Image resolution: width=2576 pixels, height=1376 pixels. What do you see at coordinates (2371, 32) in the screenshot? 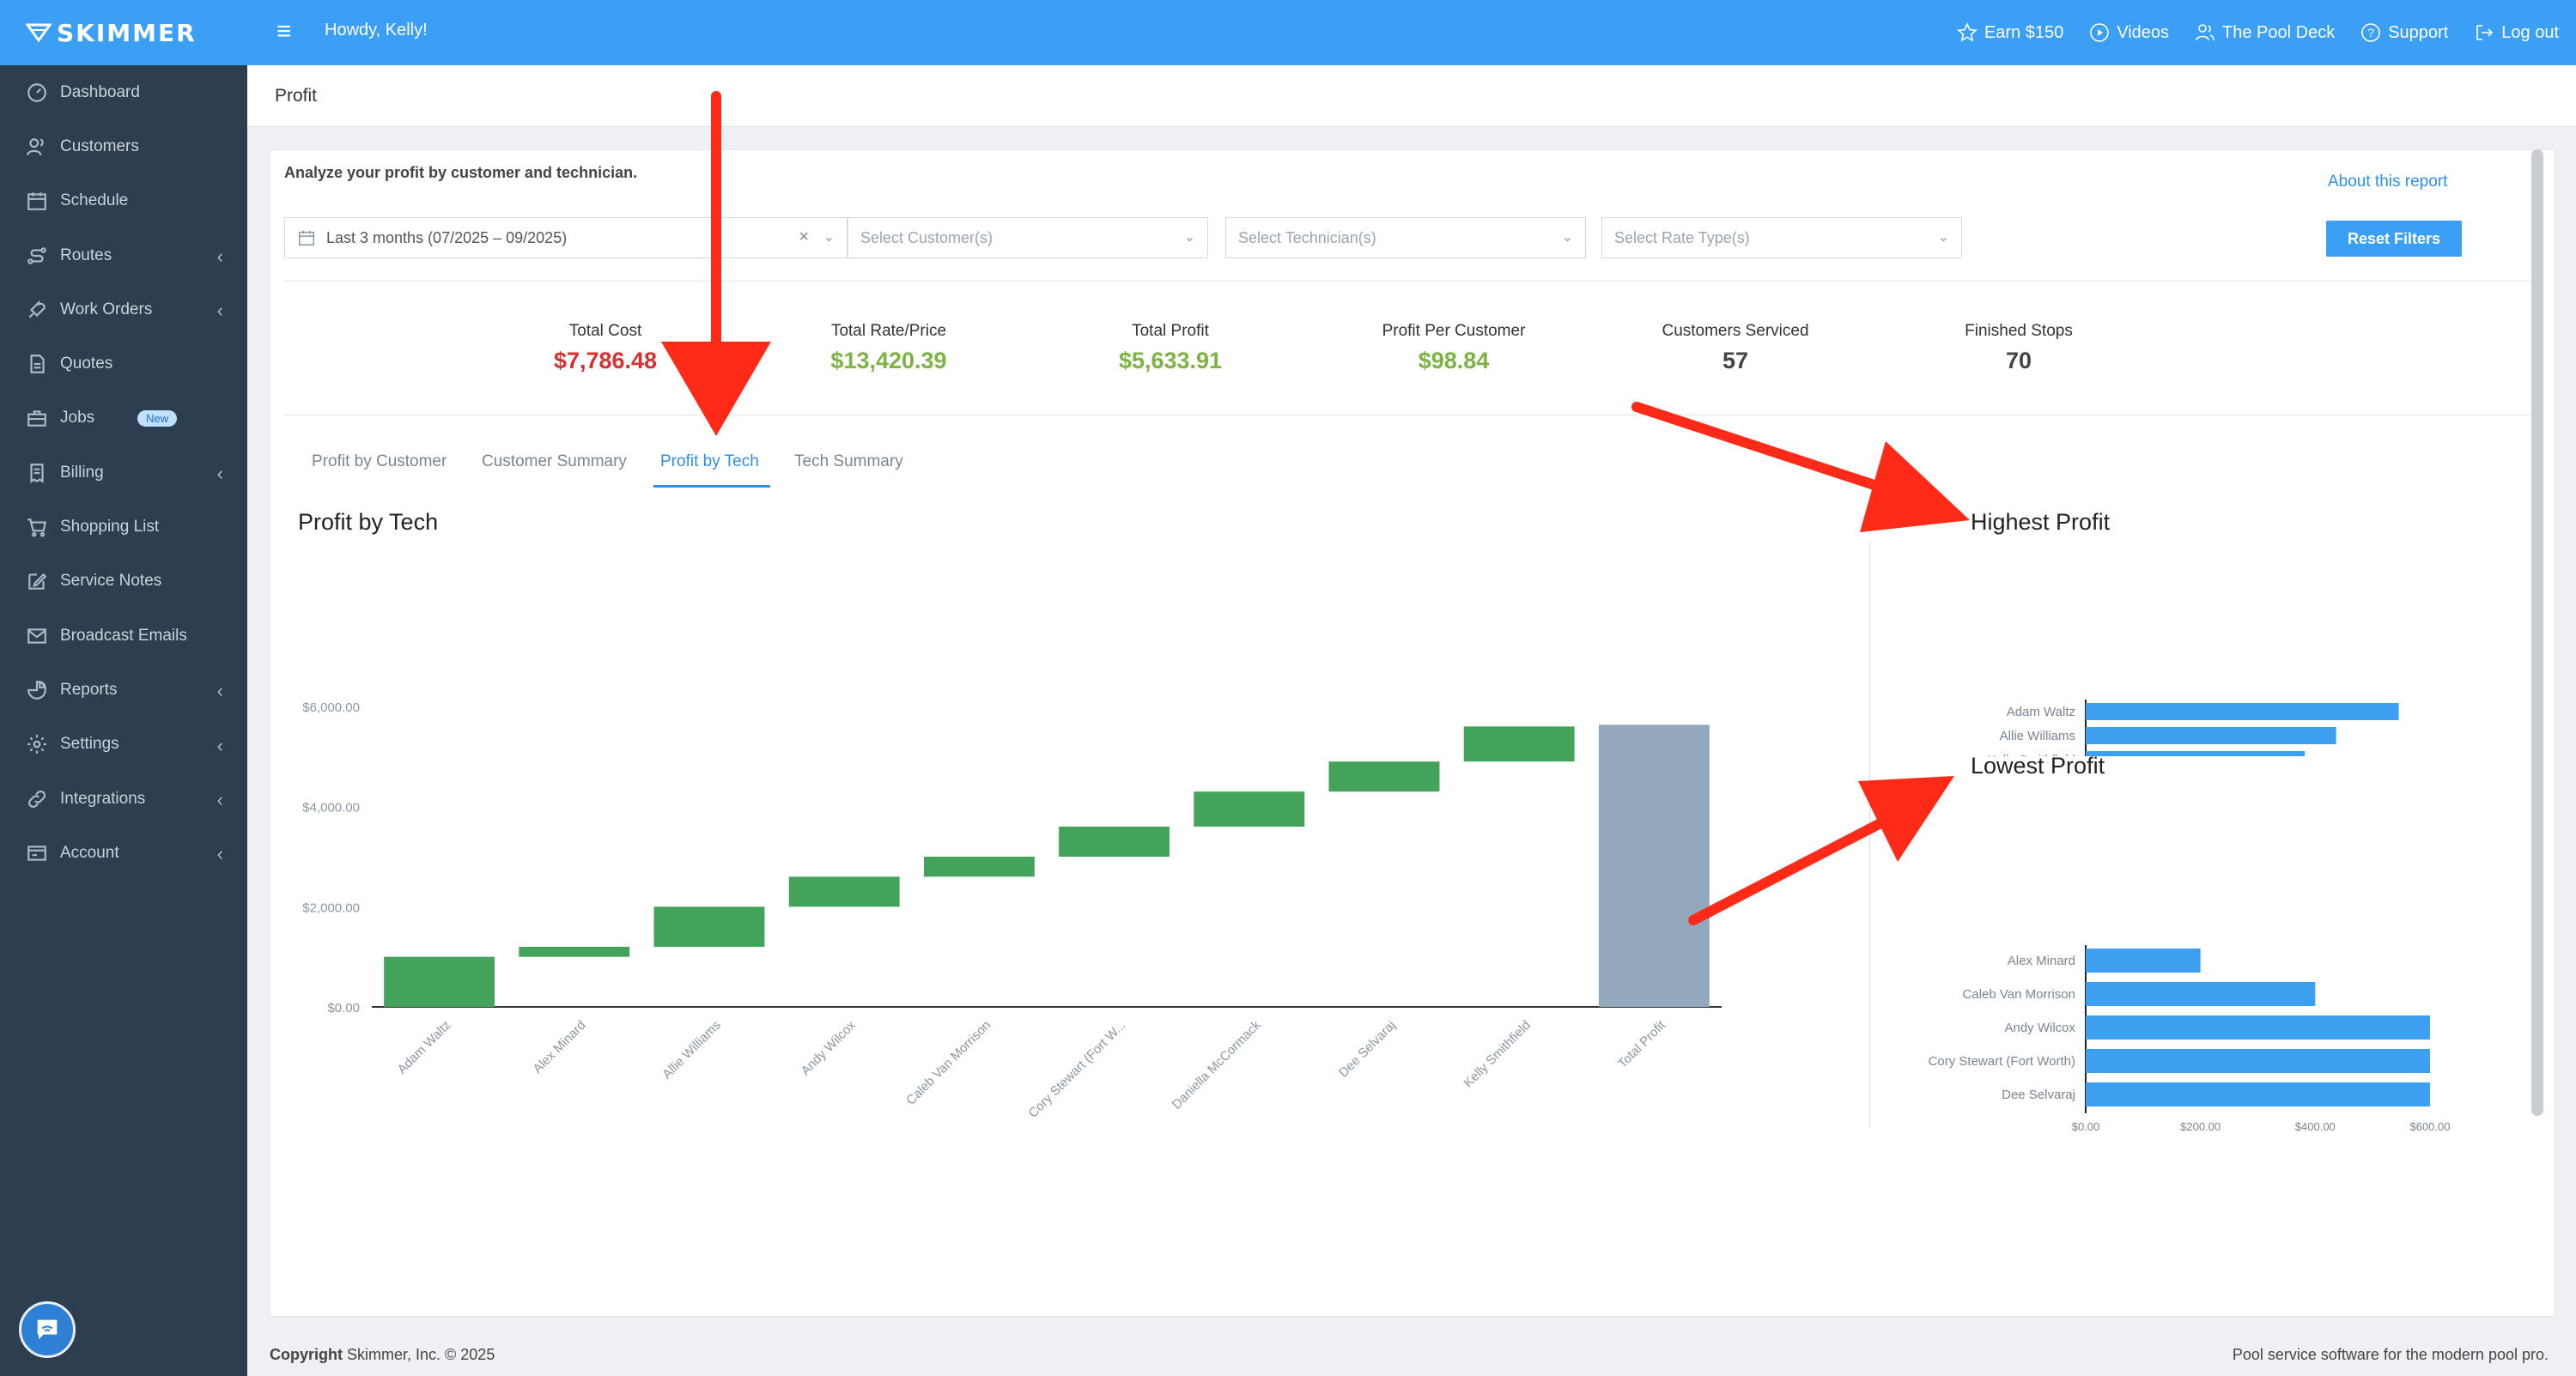
I see `help-circle-icon: ?` at bounding box center [2371, 32].